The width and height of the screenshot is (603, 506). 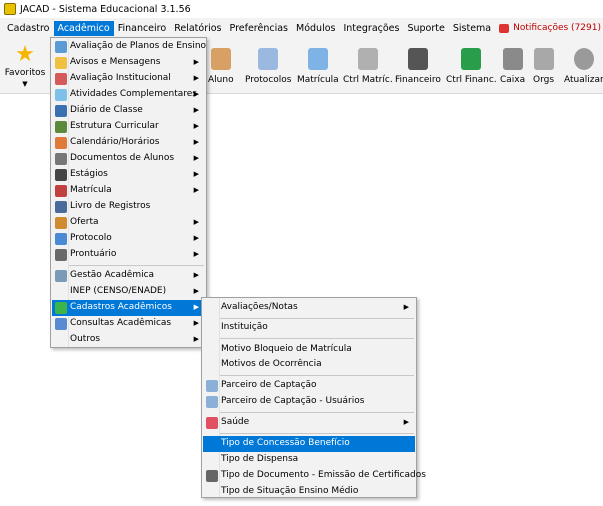 I want to click on submenu-item: Tipo de Situação Ensino Médio, so click(x=309, y=492).